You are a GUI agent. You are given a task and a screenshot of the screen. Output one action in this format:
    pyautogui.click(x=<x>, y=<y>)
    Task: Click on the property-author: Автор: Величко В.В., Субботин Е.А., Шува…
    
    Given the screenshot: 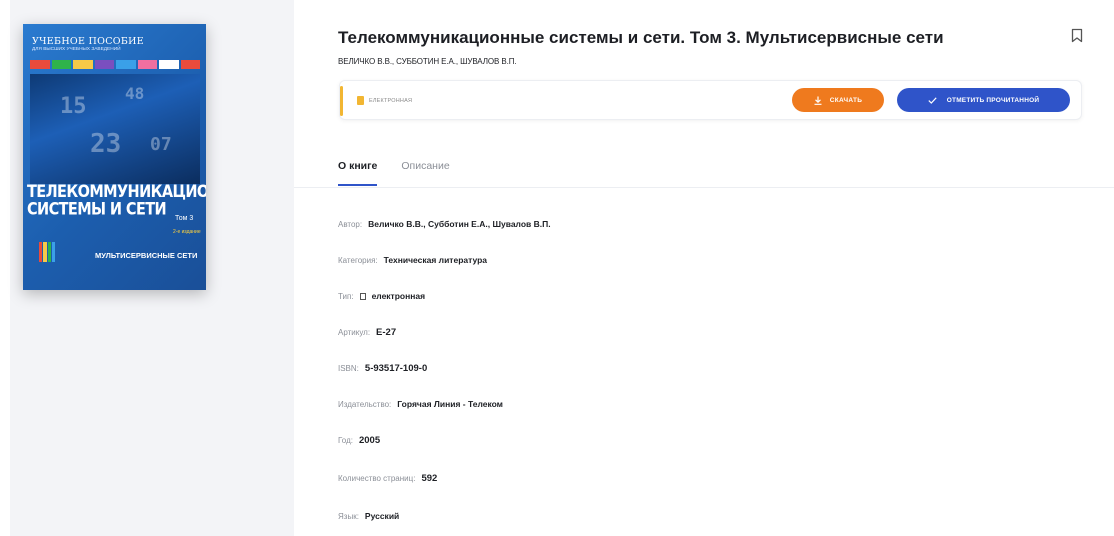 What is the action you would take?
    pyautogui.click(x=444, y=224)
    